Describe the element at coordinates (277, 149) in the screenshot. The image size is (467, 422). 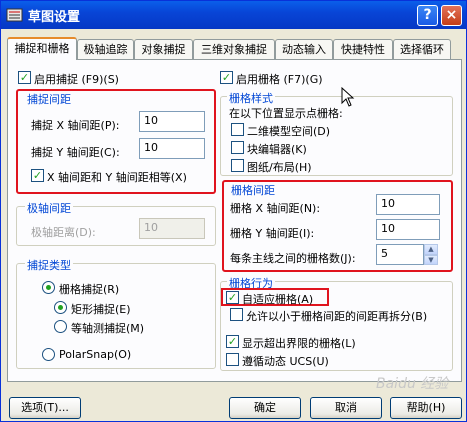
I see `block-editor-label: 块编辑器(K)` at that location.